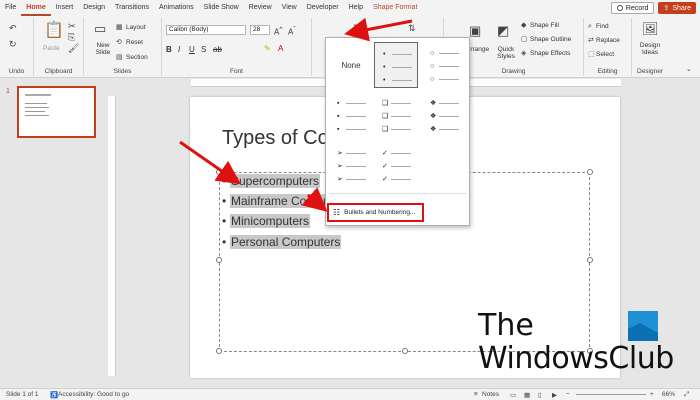 This screenshot has height=400, width=700. I want to click on watermark-line2: WindowsClub, so click(576, 358).